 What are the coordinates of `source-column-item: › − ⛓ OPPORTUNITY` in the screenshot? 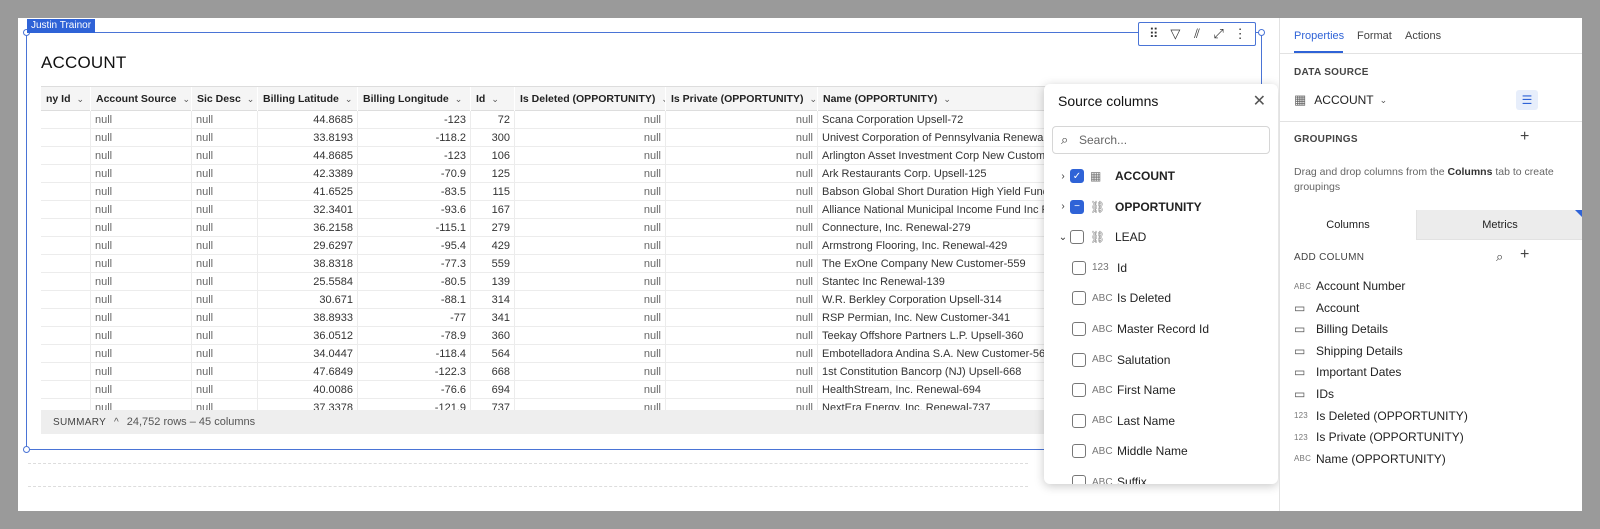 It's located at (1161, 207).